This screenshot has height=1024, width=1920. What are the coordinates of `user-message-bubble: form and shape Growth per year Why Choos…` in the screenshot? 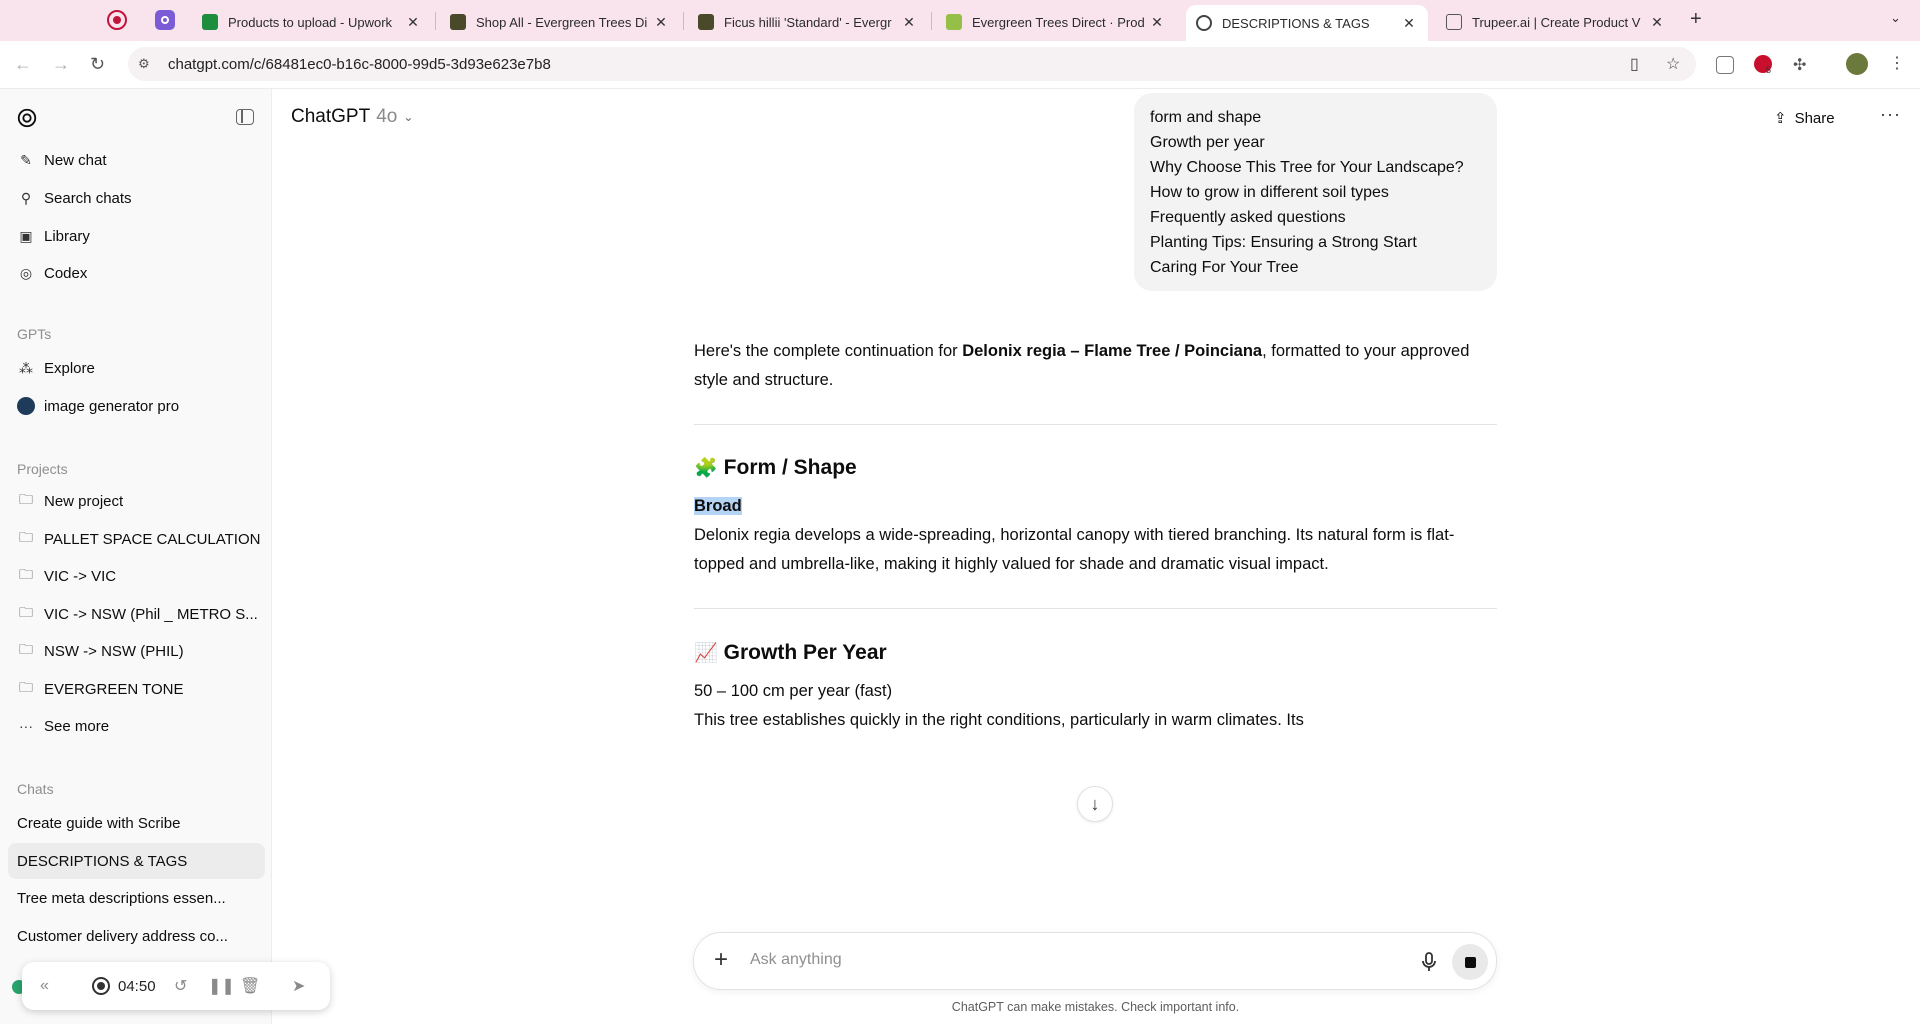 It's located at (1315, 192).